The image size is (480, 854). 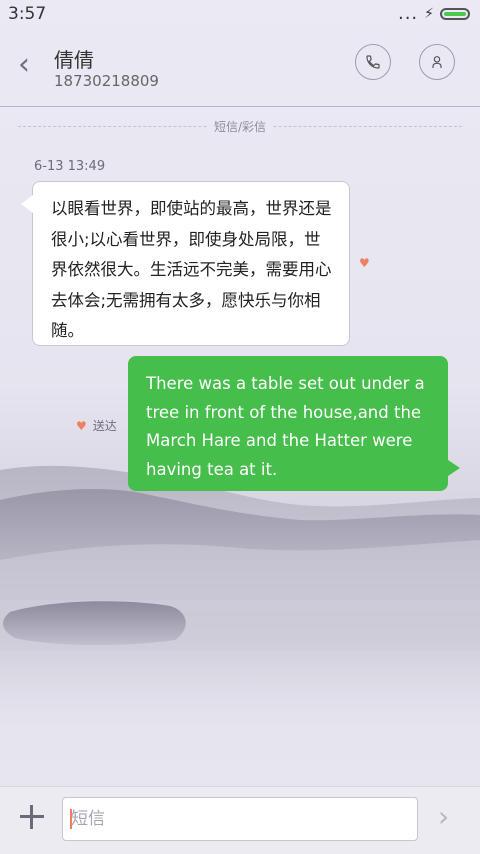 What do you see at coordinates (70, 166) in the screenshot?
I see `message-timestamp: 6-13 13:49` at bounding box center [70, 166].